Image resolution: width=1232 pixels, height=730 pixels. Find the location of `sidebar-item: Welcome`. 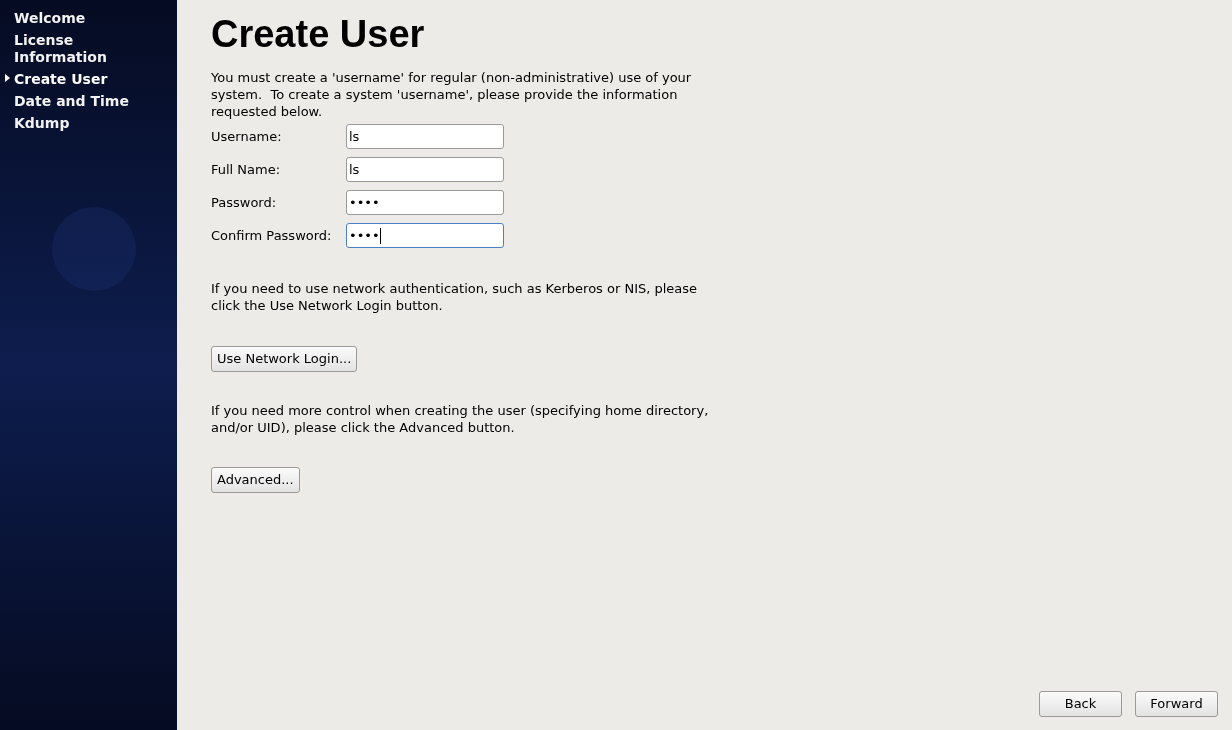

sidebar-item: Welcome is located at coordinates (50, 18).